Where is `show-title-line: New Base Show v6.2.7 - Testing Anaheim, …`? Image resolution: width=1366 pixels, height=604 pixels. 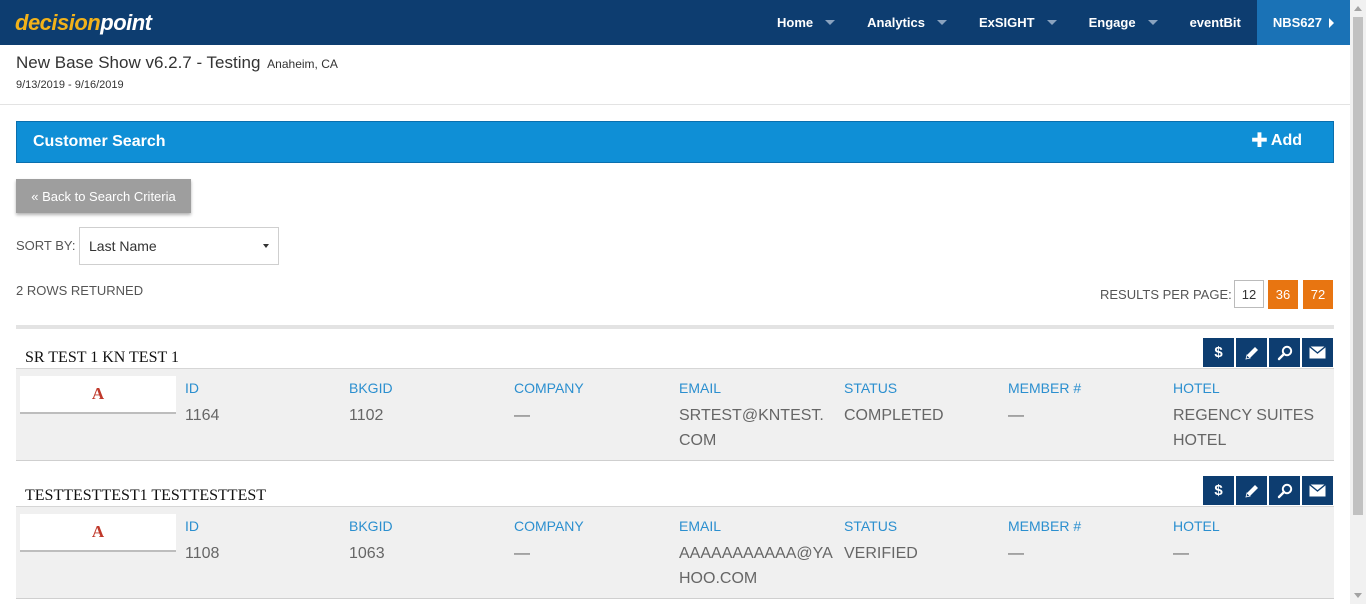 show-title-line: New Base Show v6.2.7 - Testing Anaheim, … is located at coordinates (177, 63).